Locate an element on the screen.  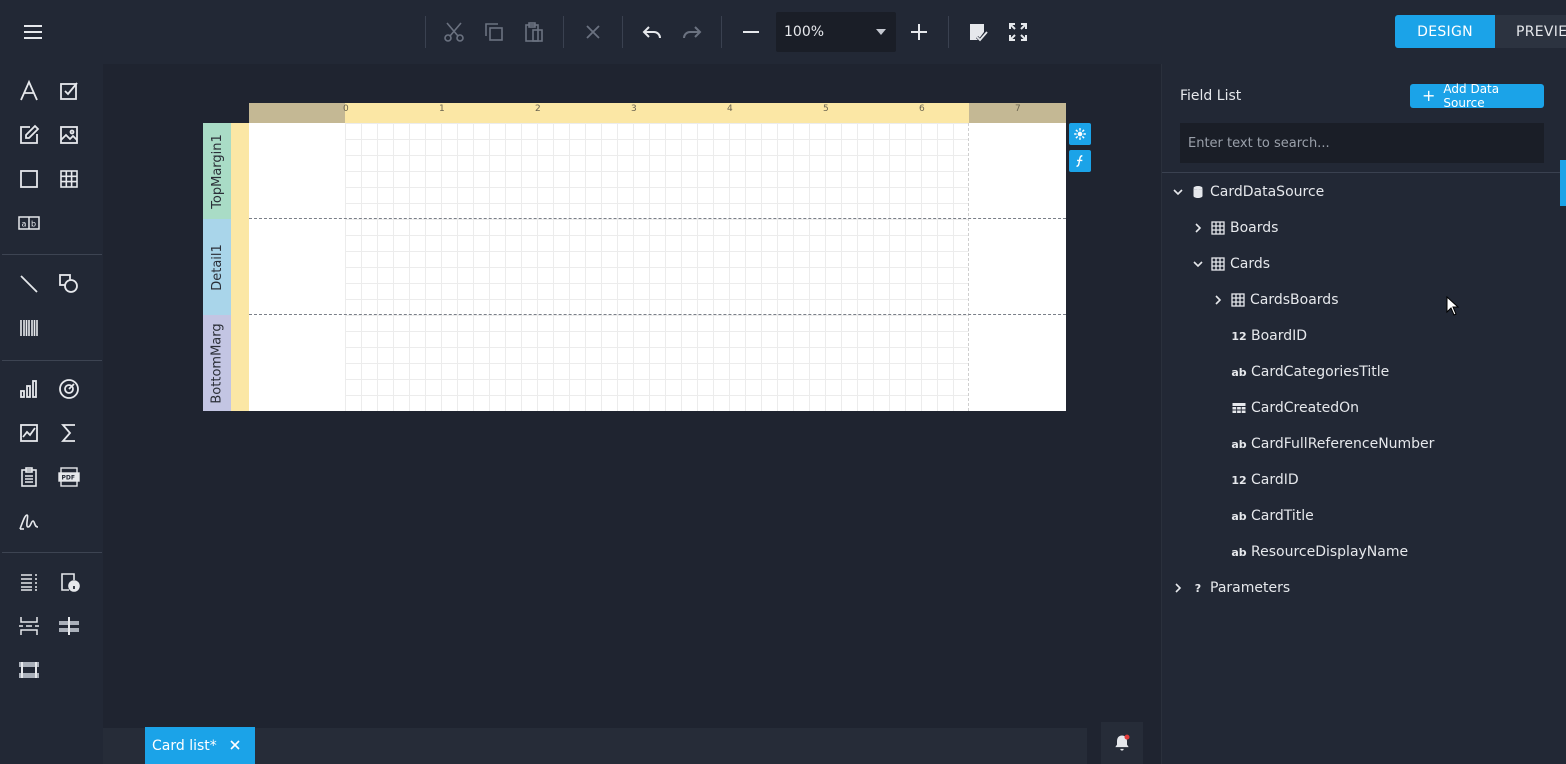
panel-scrollbar is located at coordinates (1563, 183).